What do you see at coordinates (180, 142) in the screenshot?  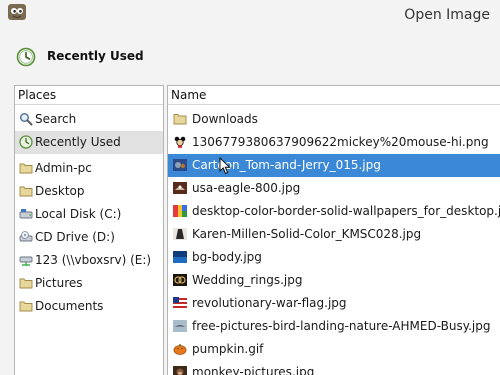 I see `mickey-thumbnail-icon` at bounding box center [180, 142].